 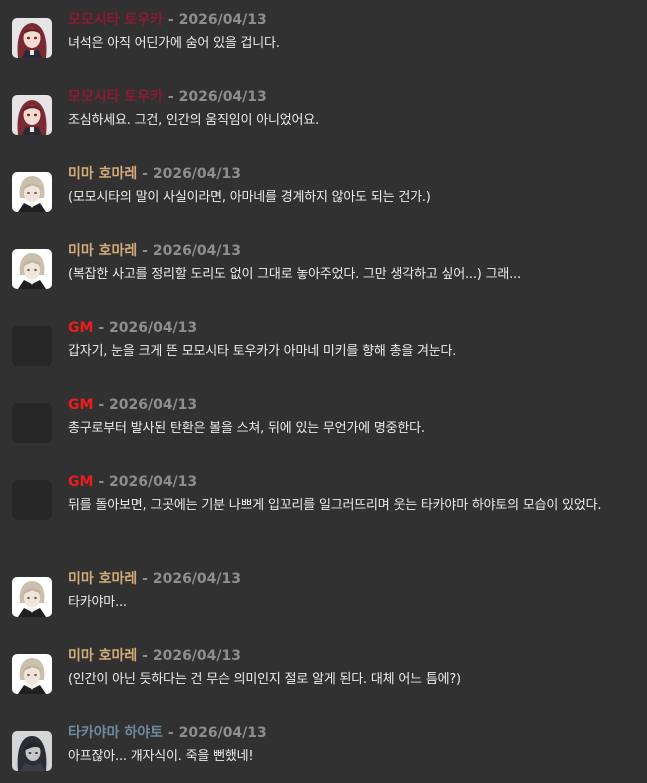 What do you see at coordinates (249, 197) in the screenshot?
I see `message-text: (모모시타의 말이 사실이라면, 아마네를 경계하지 않아도 되는 건가.)` at bounding box center [249, 197].